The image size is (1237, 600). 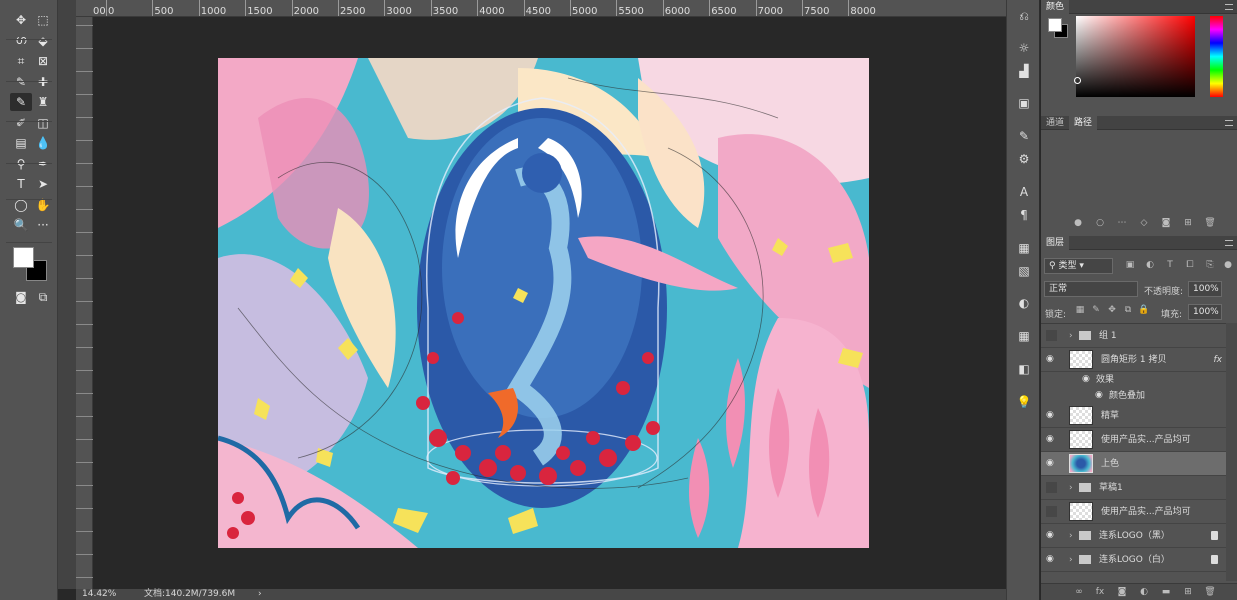 What do you see at coordinates (1024, 192) in the screenshot?
I see `character-icon: A` at bounding box center [1024, 192].